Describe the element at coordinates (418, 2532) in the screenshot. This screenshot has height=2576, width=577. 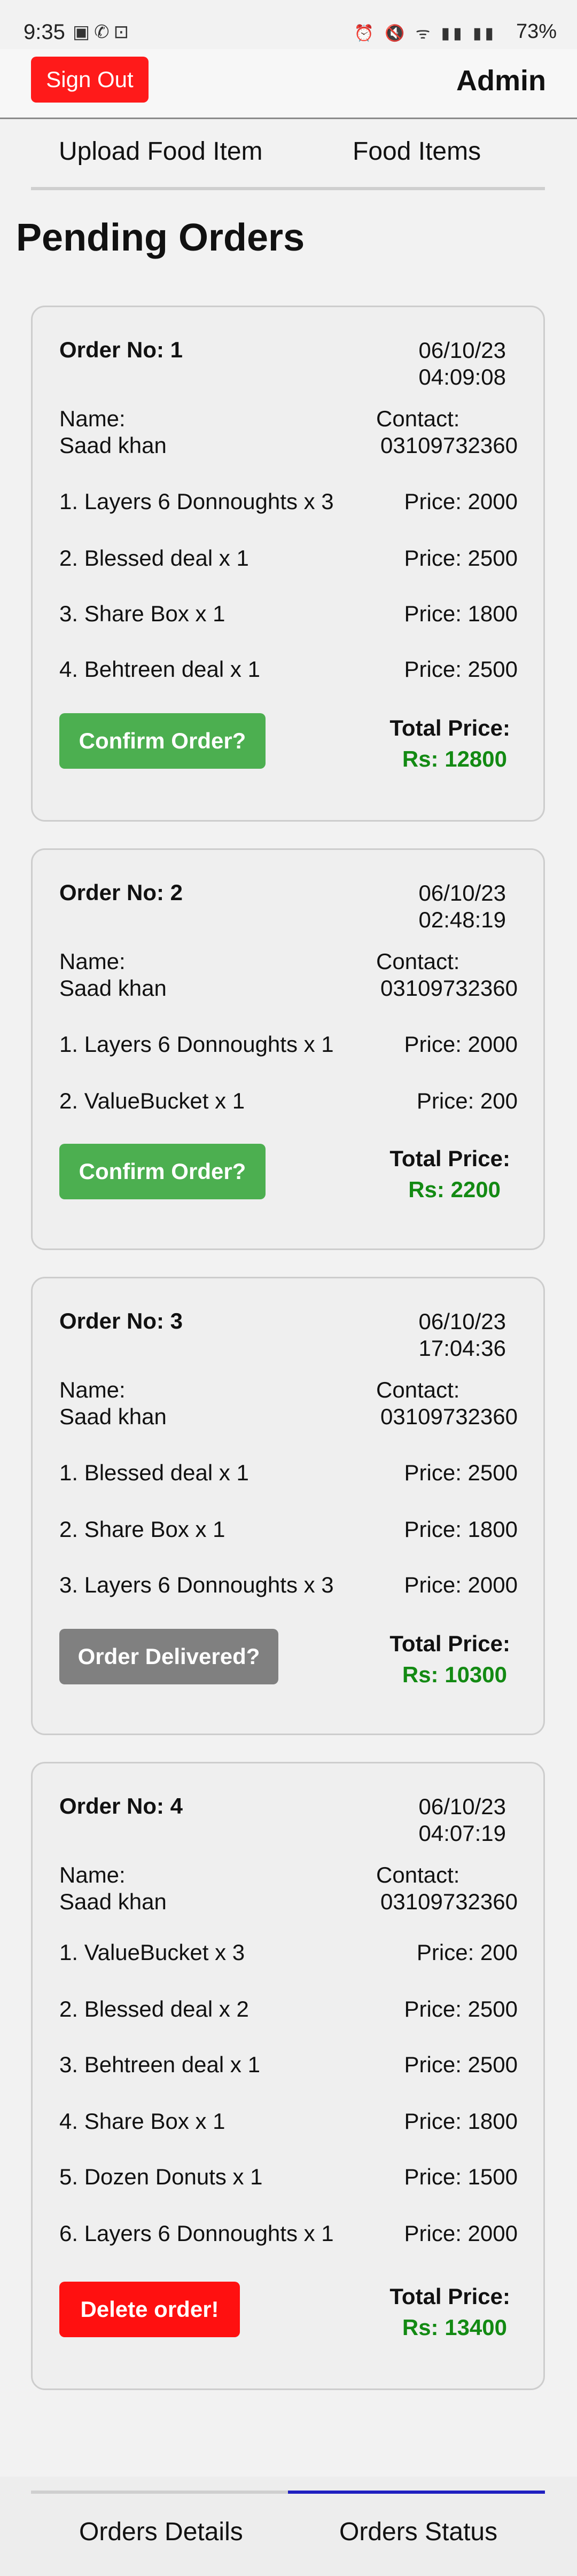
I see `tab-orders-status: Orders Status` at that location.